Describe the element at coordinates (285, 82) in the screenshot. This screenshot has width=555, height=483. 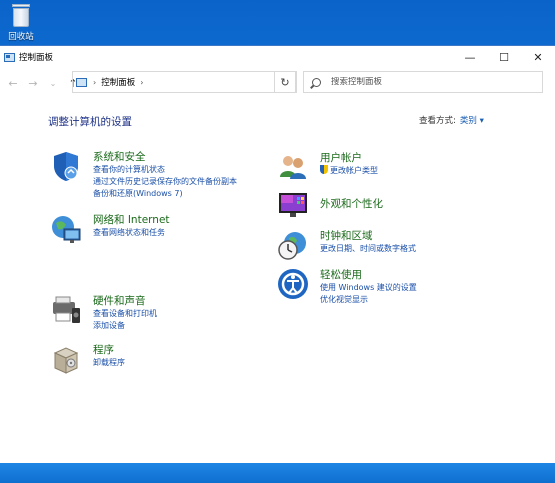
I see `refresh-button: ↻` at that location.